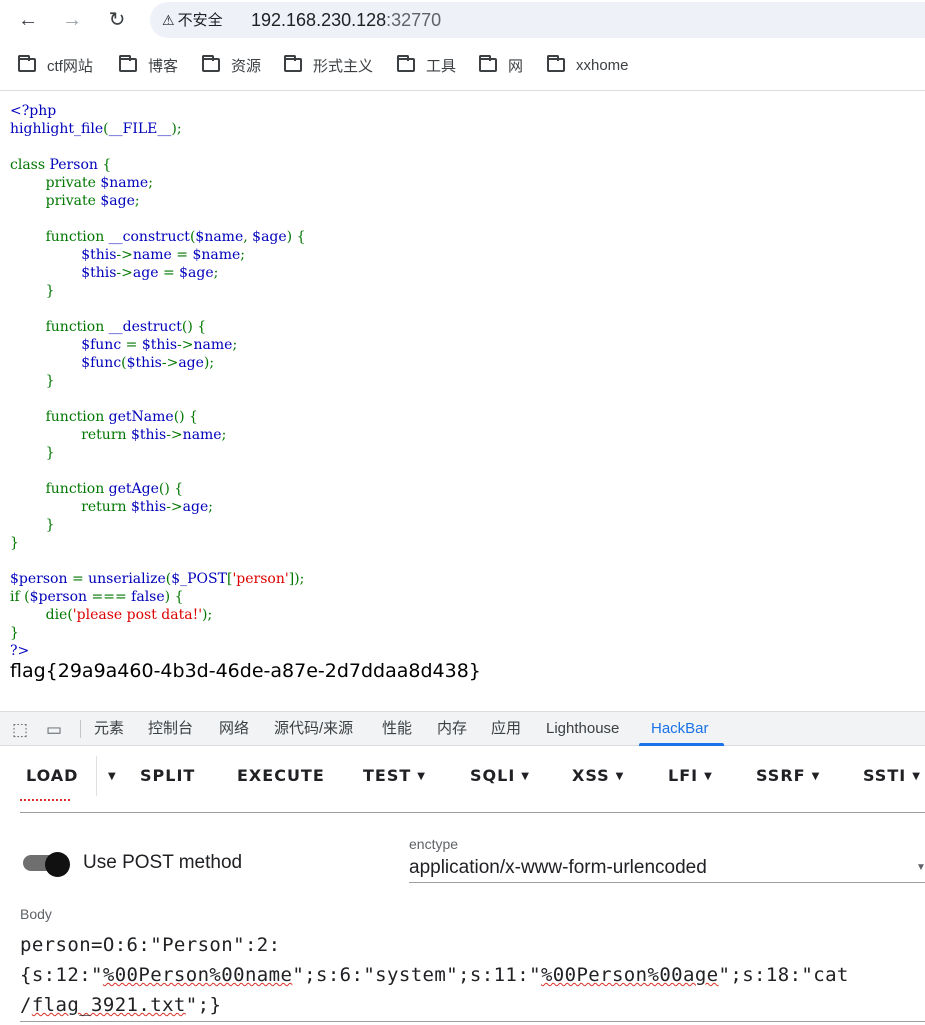 The image size is (925, 1025). Describe the element at coordinates (892, 776) in the screenshot. I see `ssti-menu-button: SSTI ▼` at that location.